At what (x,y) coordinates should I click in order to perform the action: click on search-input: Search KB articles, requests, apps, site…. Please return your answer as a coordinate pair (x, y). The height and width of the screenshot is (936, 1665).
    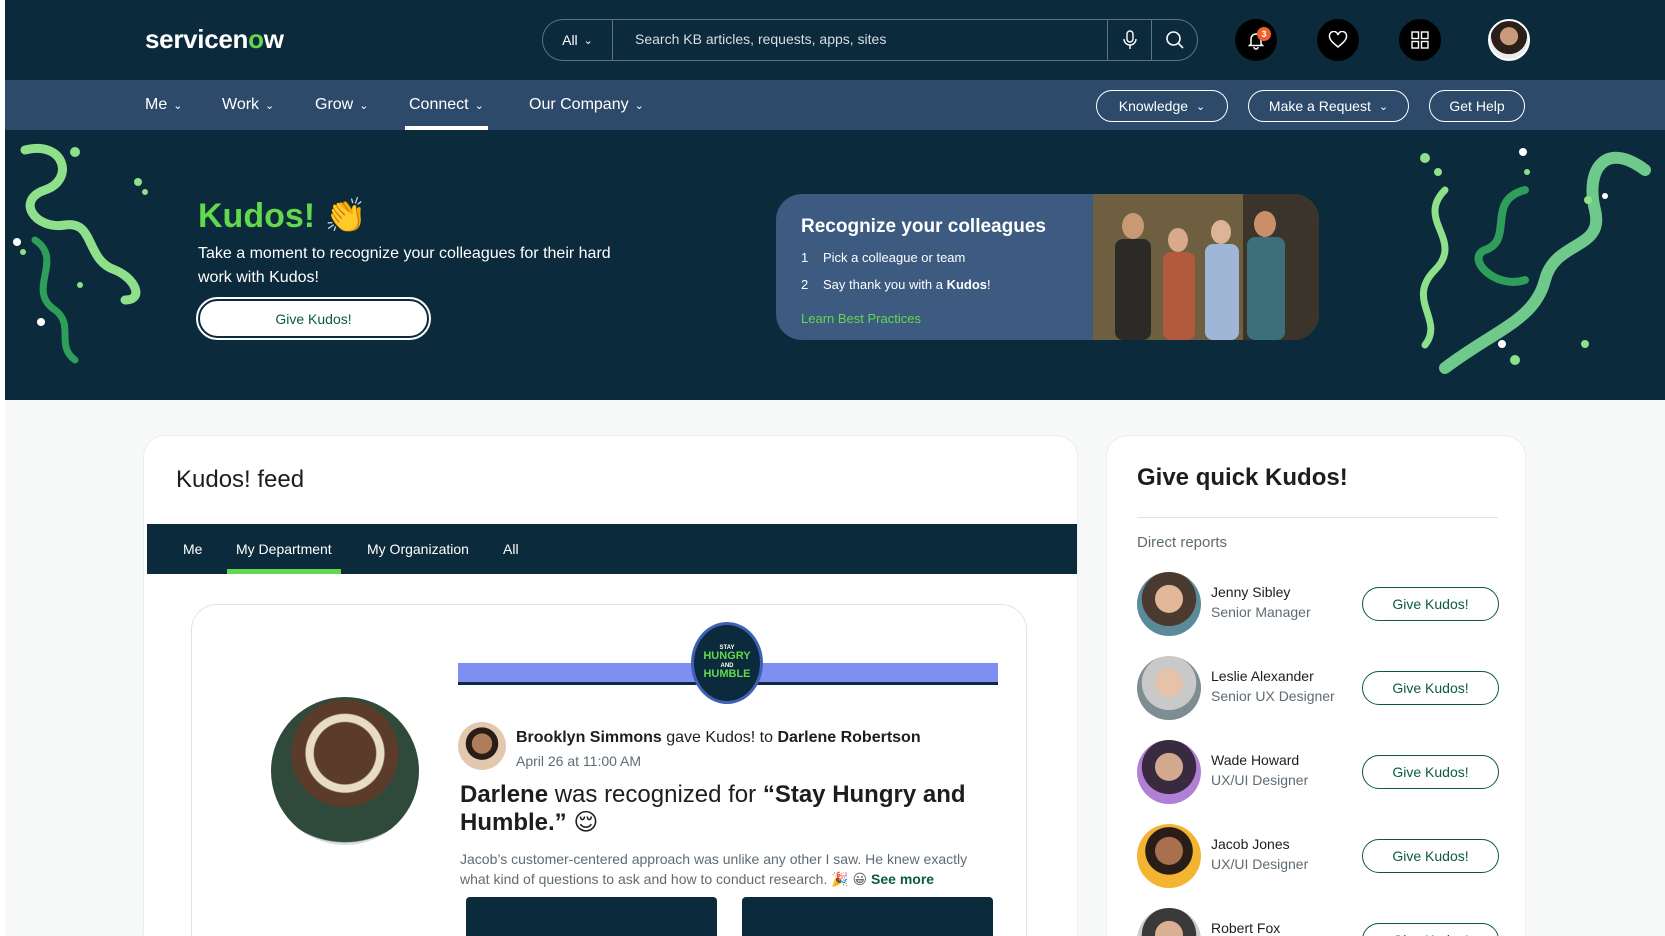
    Looking at the image, I should click on (760, 39).